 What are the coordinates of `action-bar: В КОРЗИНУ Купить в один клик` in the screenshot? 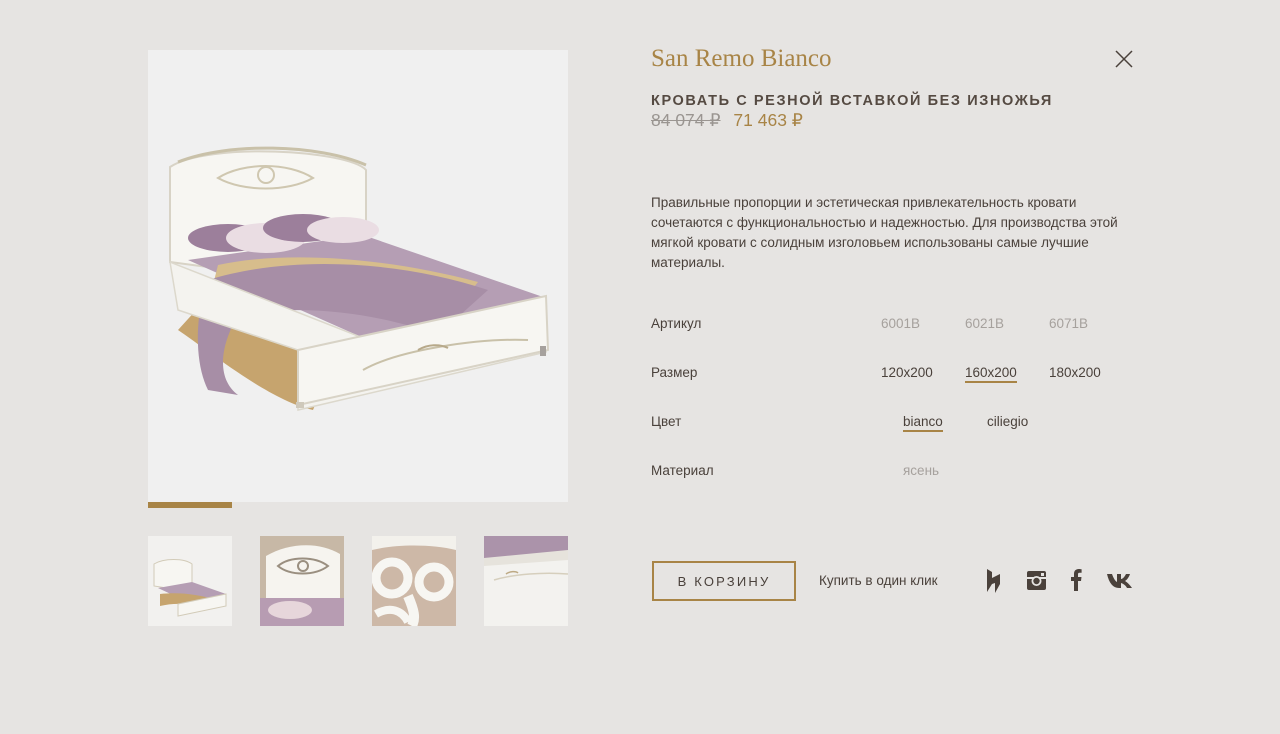 It's located at (892, 581).